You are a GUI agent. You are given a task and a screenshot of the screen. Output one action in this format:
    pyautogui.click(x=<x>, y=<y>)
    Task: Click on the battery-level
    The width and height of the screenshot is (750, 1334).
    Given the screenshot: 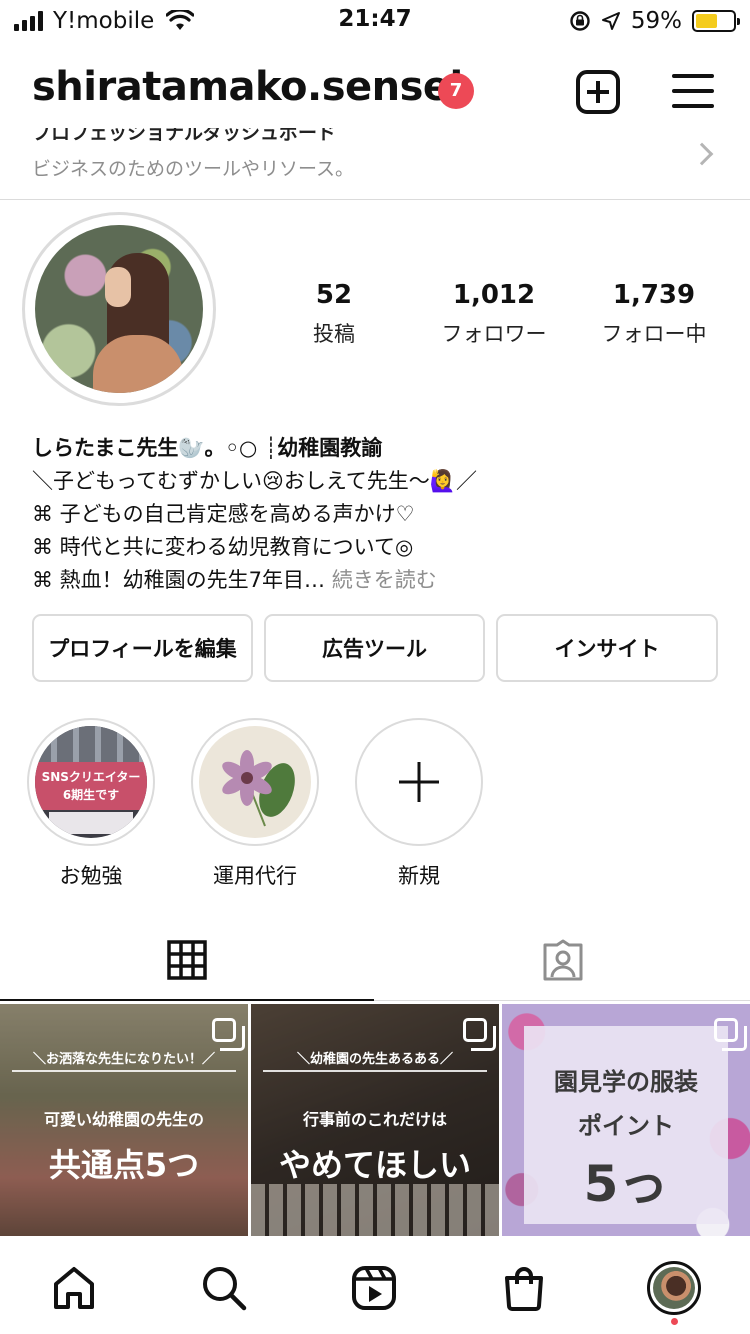 What is the action you would take?
    pyautogui.click(x=707, y=21)
    